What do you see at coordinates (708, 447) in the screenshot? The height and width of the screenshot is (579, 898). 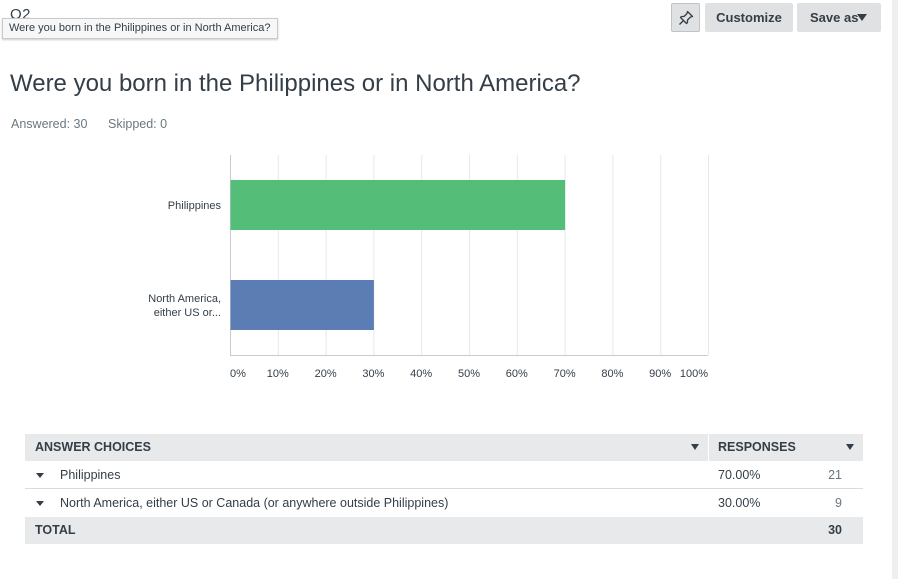 I see `header-divider` at bounding box center [708, 447].